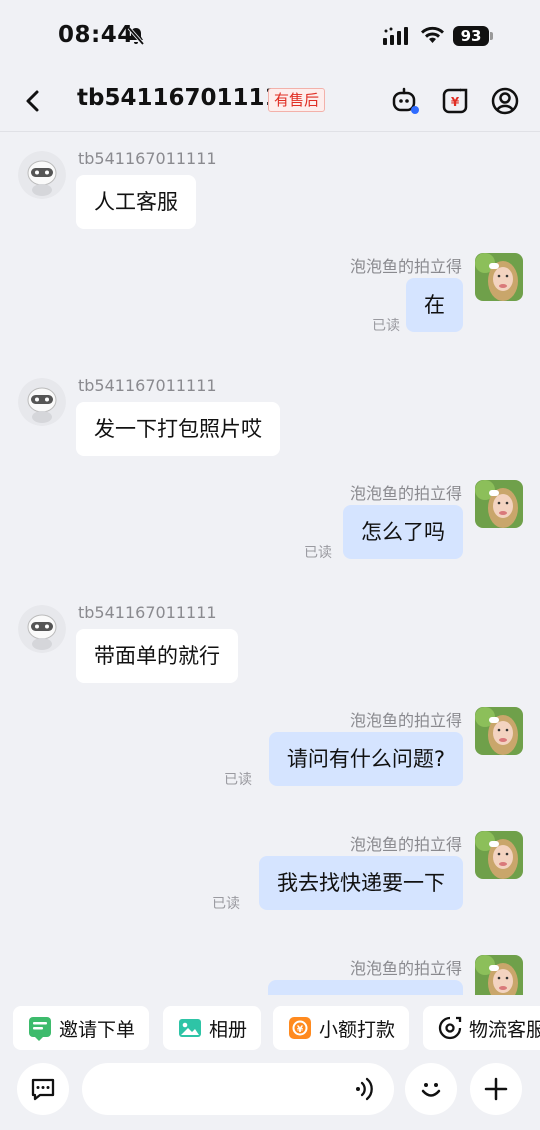 This screenshot has width=540, height=1130. What do you see at coordinates (40, 1029) in the screenshot?
I see `order-invite-icon` at bounding box center [40, 1029].